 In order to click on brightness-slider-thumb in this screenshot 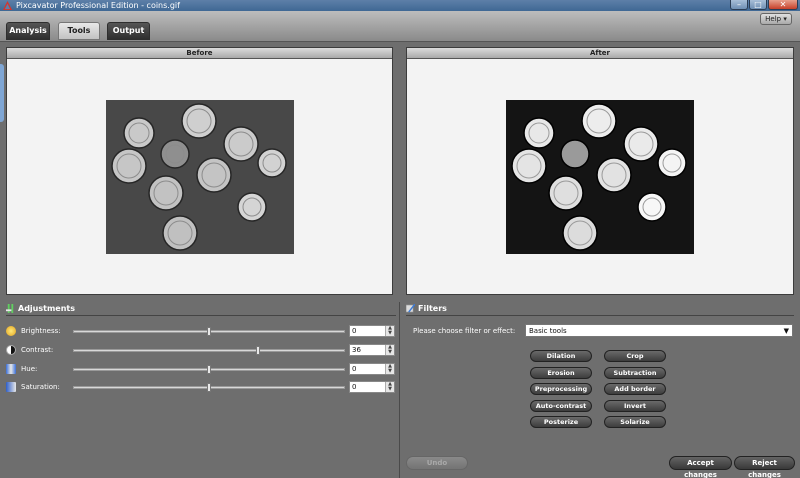, I will do `click(209, 331)`.